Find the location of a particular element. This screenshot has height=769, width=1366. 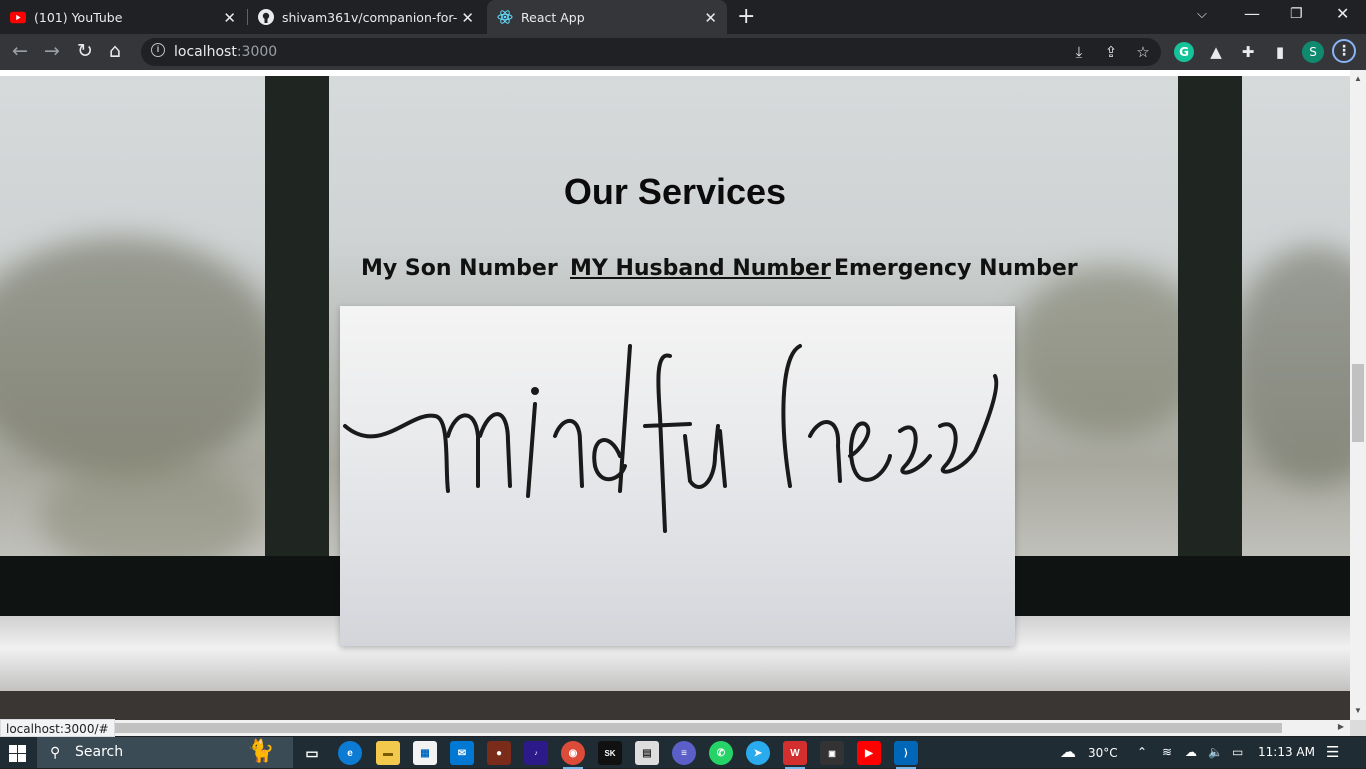

address-bar: i localhost:3000 ⤓ ⇪ ☆ is located at coordinates (651, 52).